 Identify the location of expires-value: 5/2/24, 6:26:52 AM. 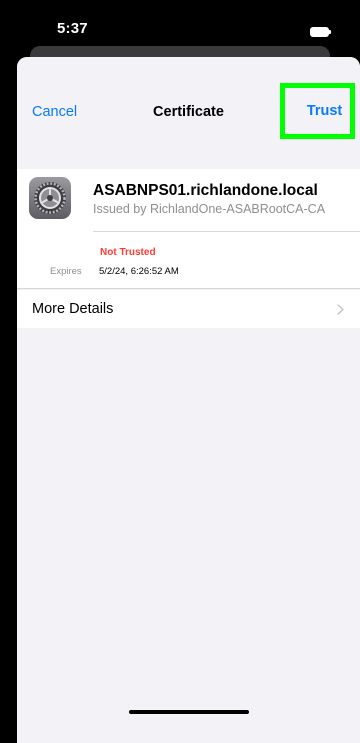
(139, 271).